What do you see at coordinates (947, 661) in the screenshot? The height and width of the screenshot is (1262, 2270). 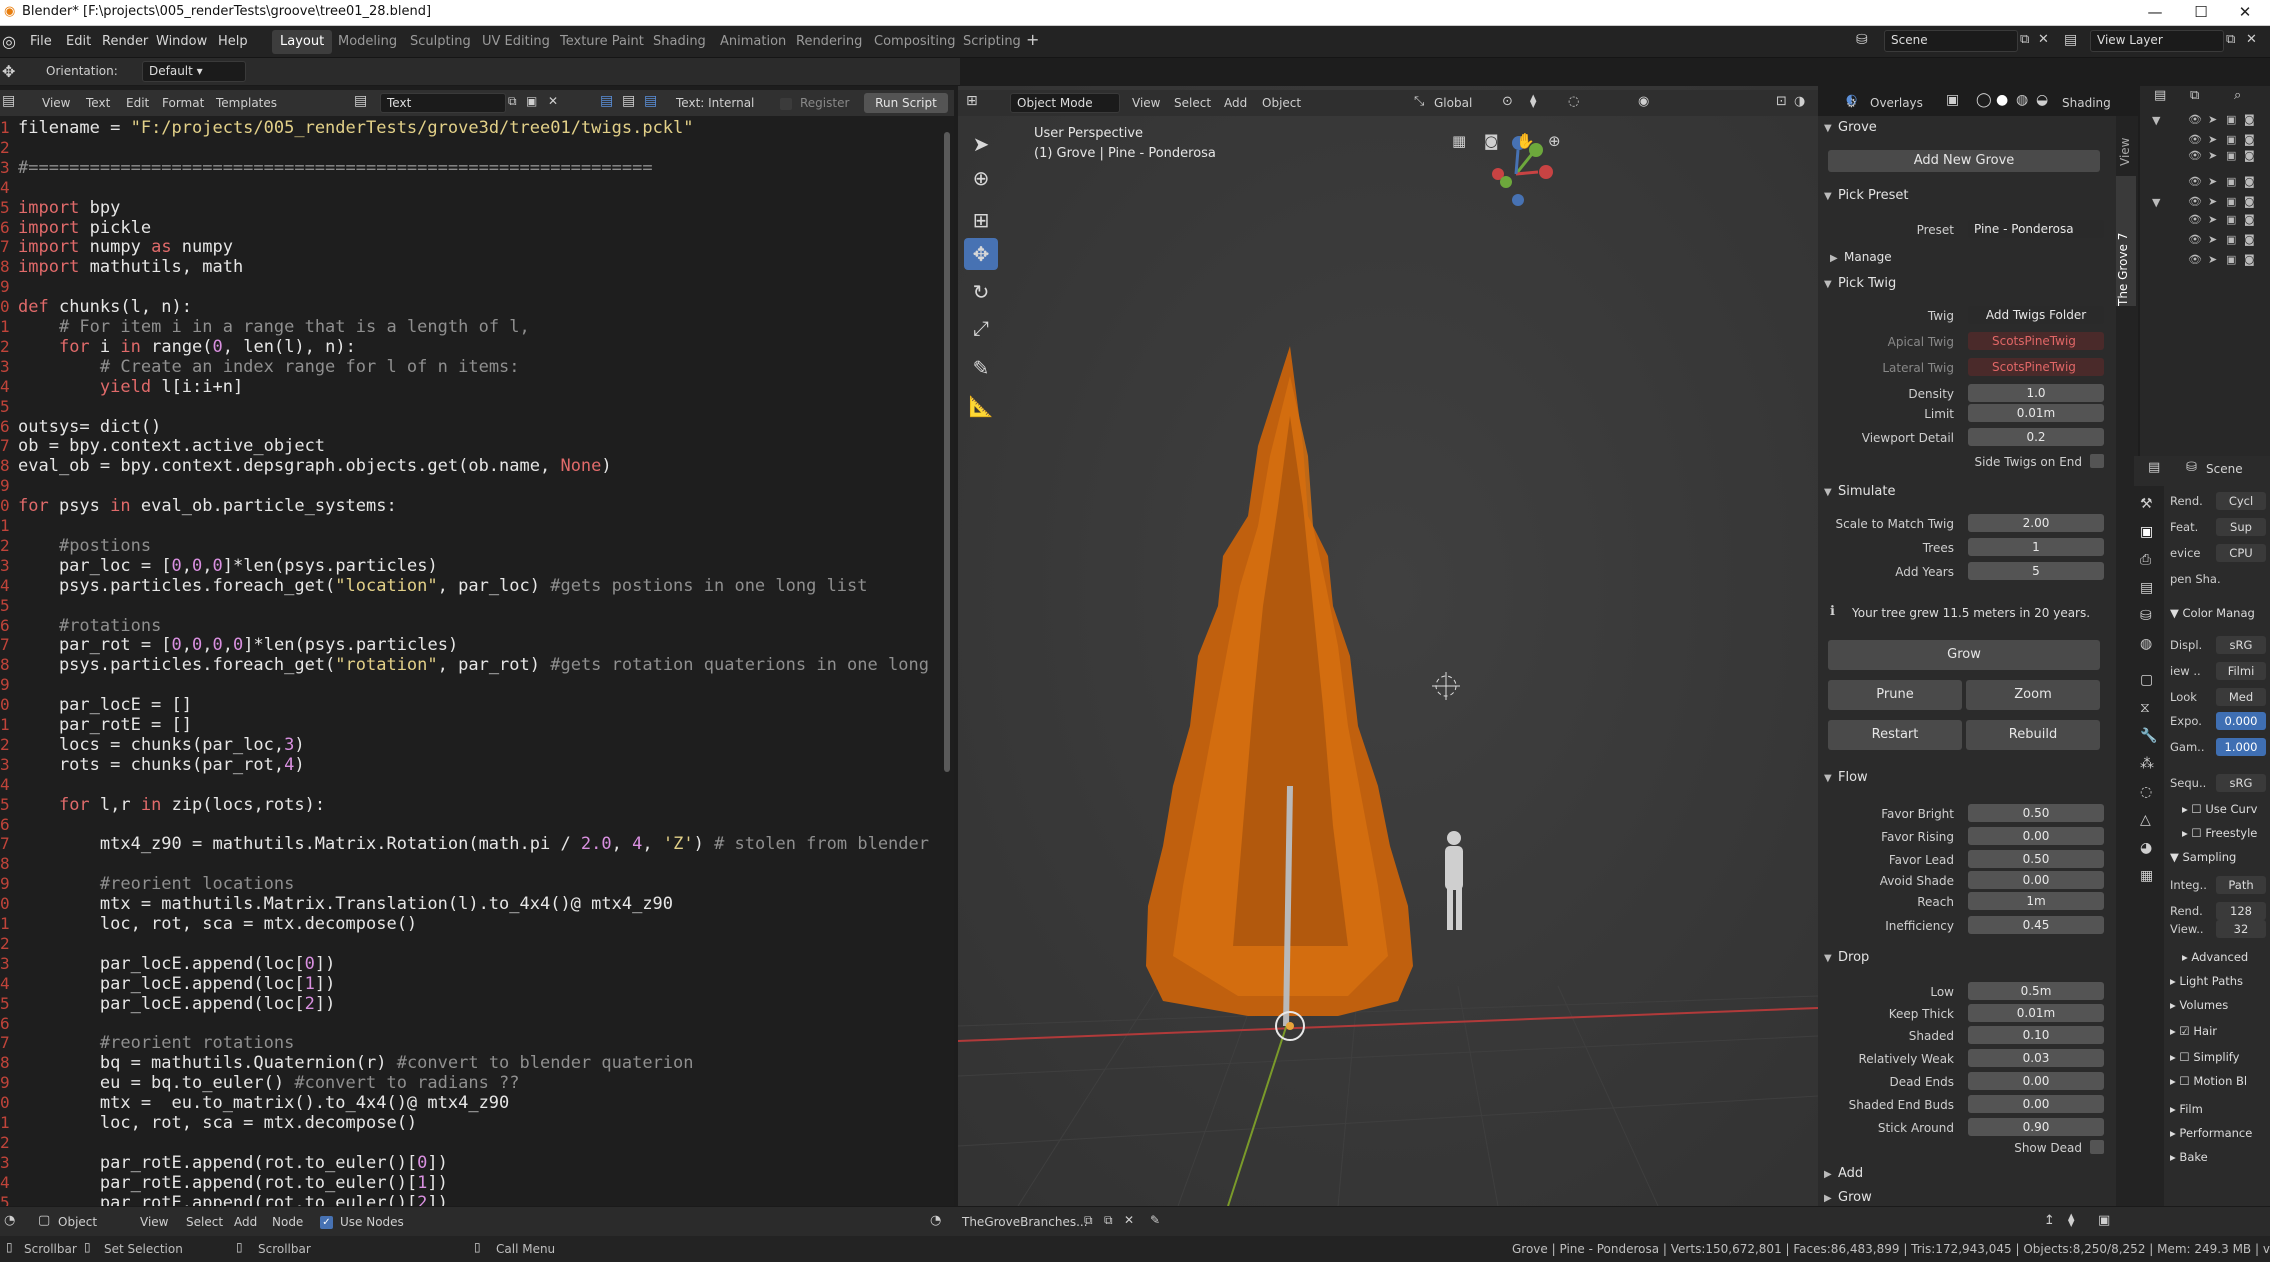 I see `code-scrollbar` at bounding box center [947, 661].